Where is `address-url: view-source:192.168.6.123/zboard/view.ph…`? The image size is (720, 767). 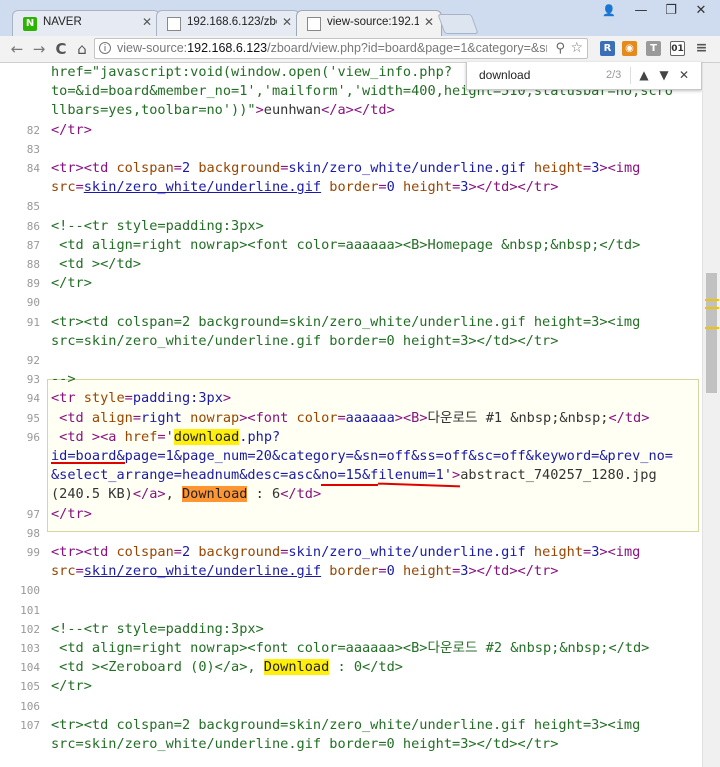
address-url: view-source:192.168.6.123/zboard/view.ph… is located at coordinates (332, 48).